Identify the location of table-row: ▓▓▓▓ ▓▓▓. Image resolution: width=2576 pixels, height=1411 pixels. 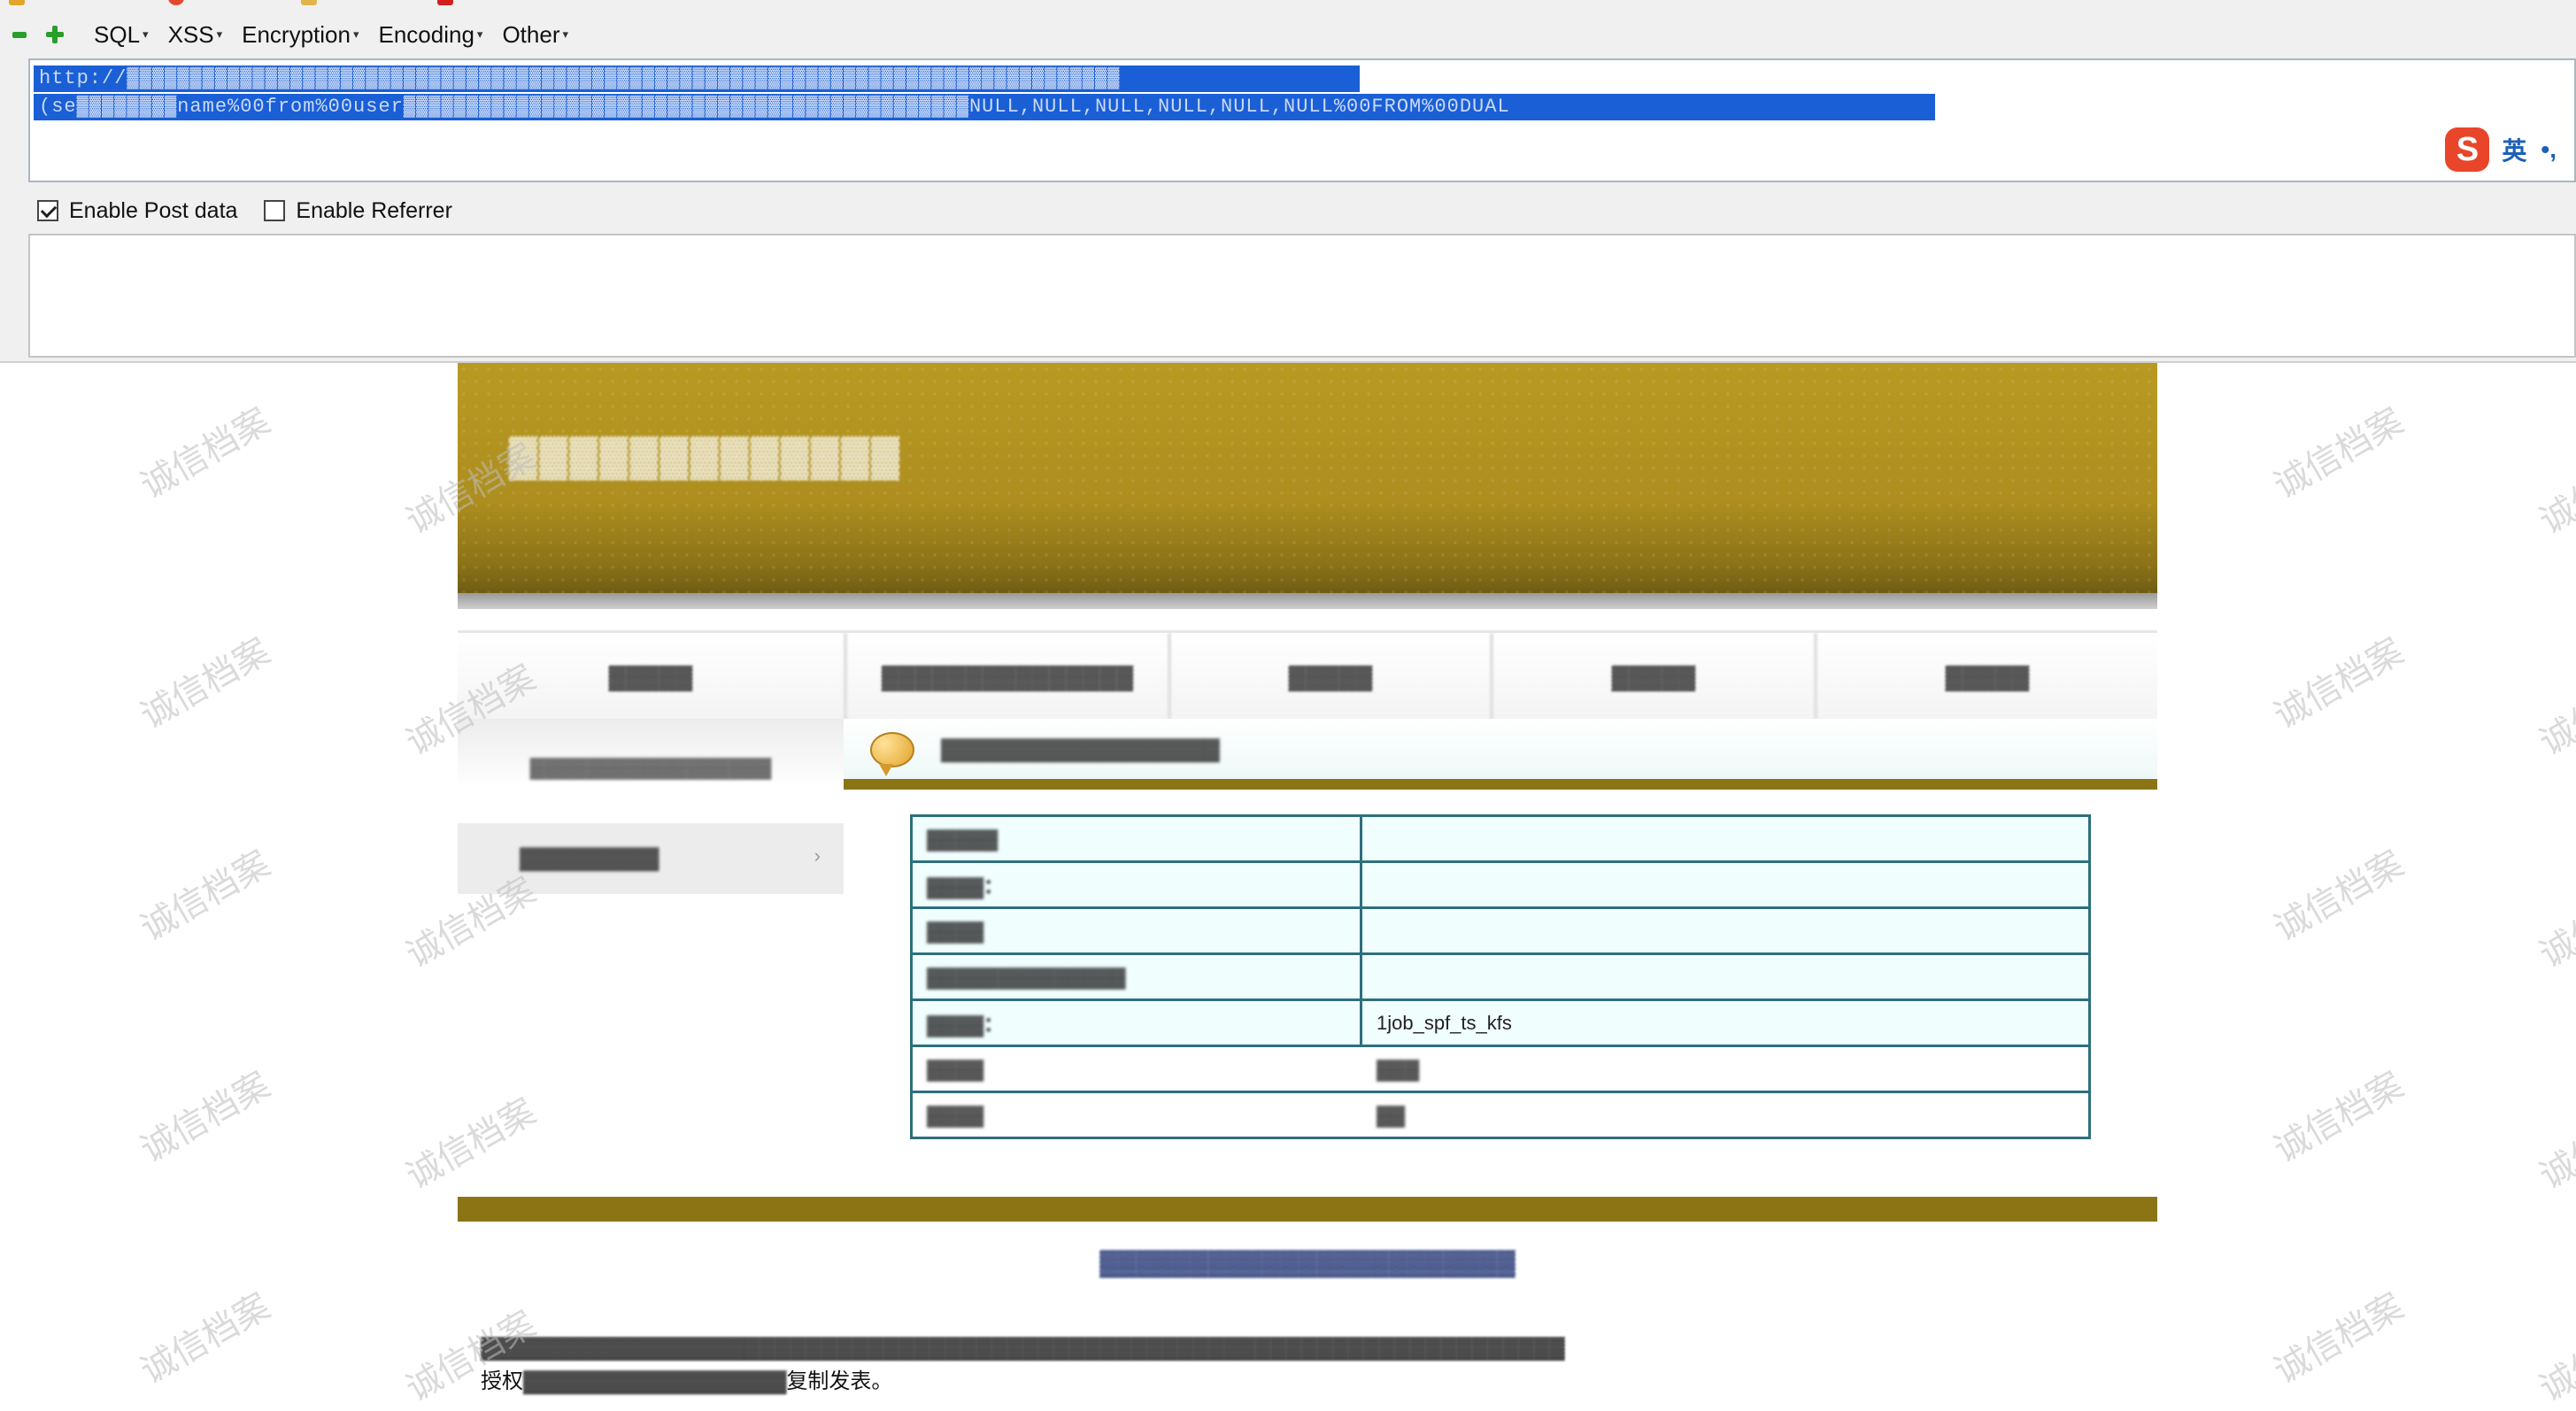
(1500, 1069).